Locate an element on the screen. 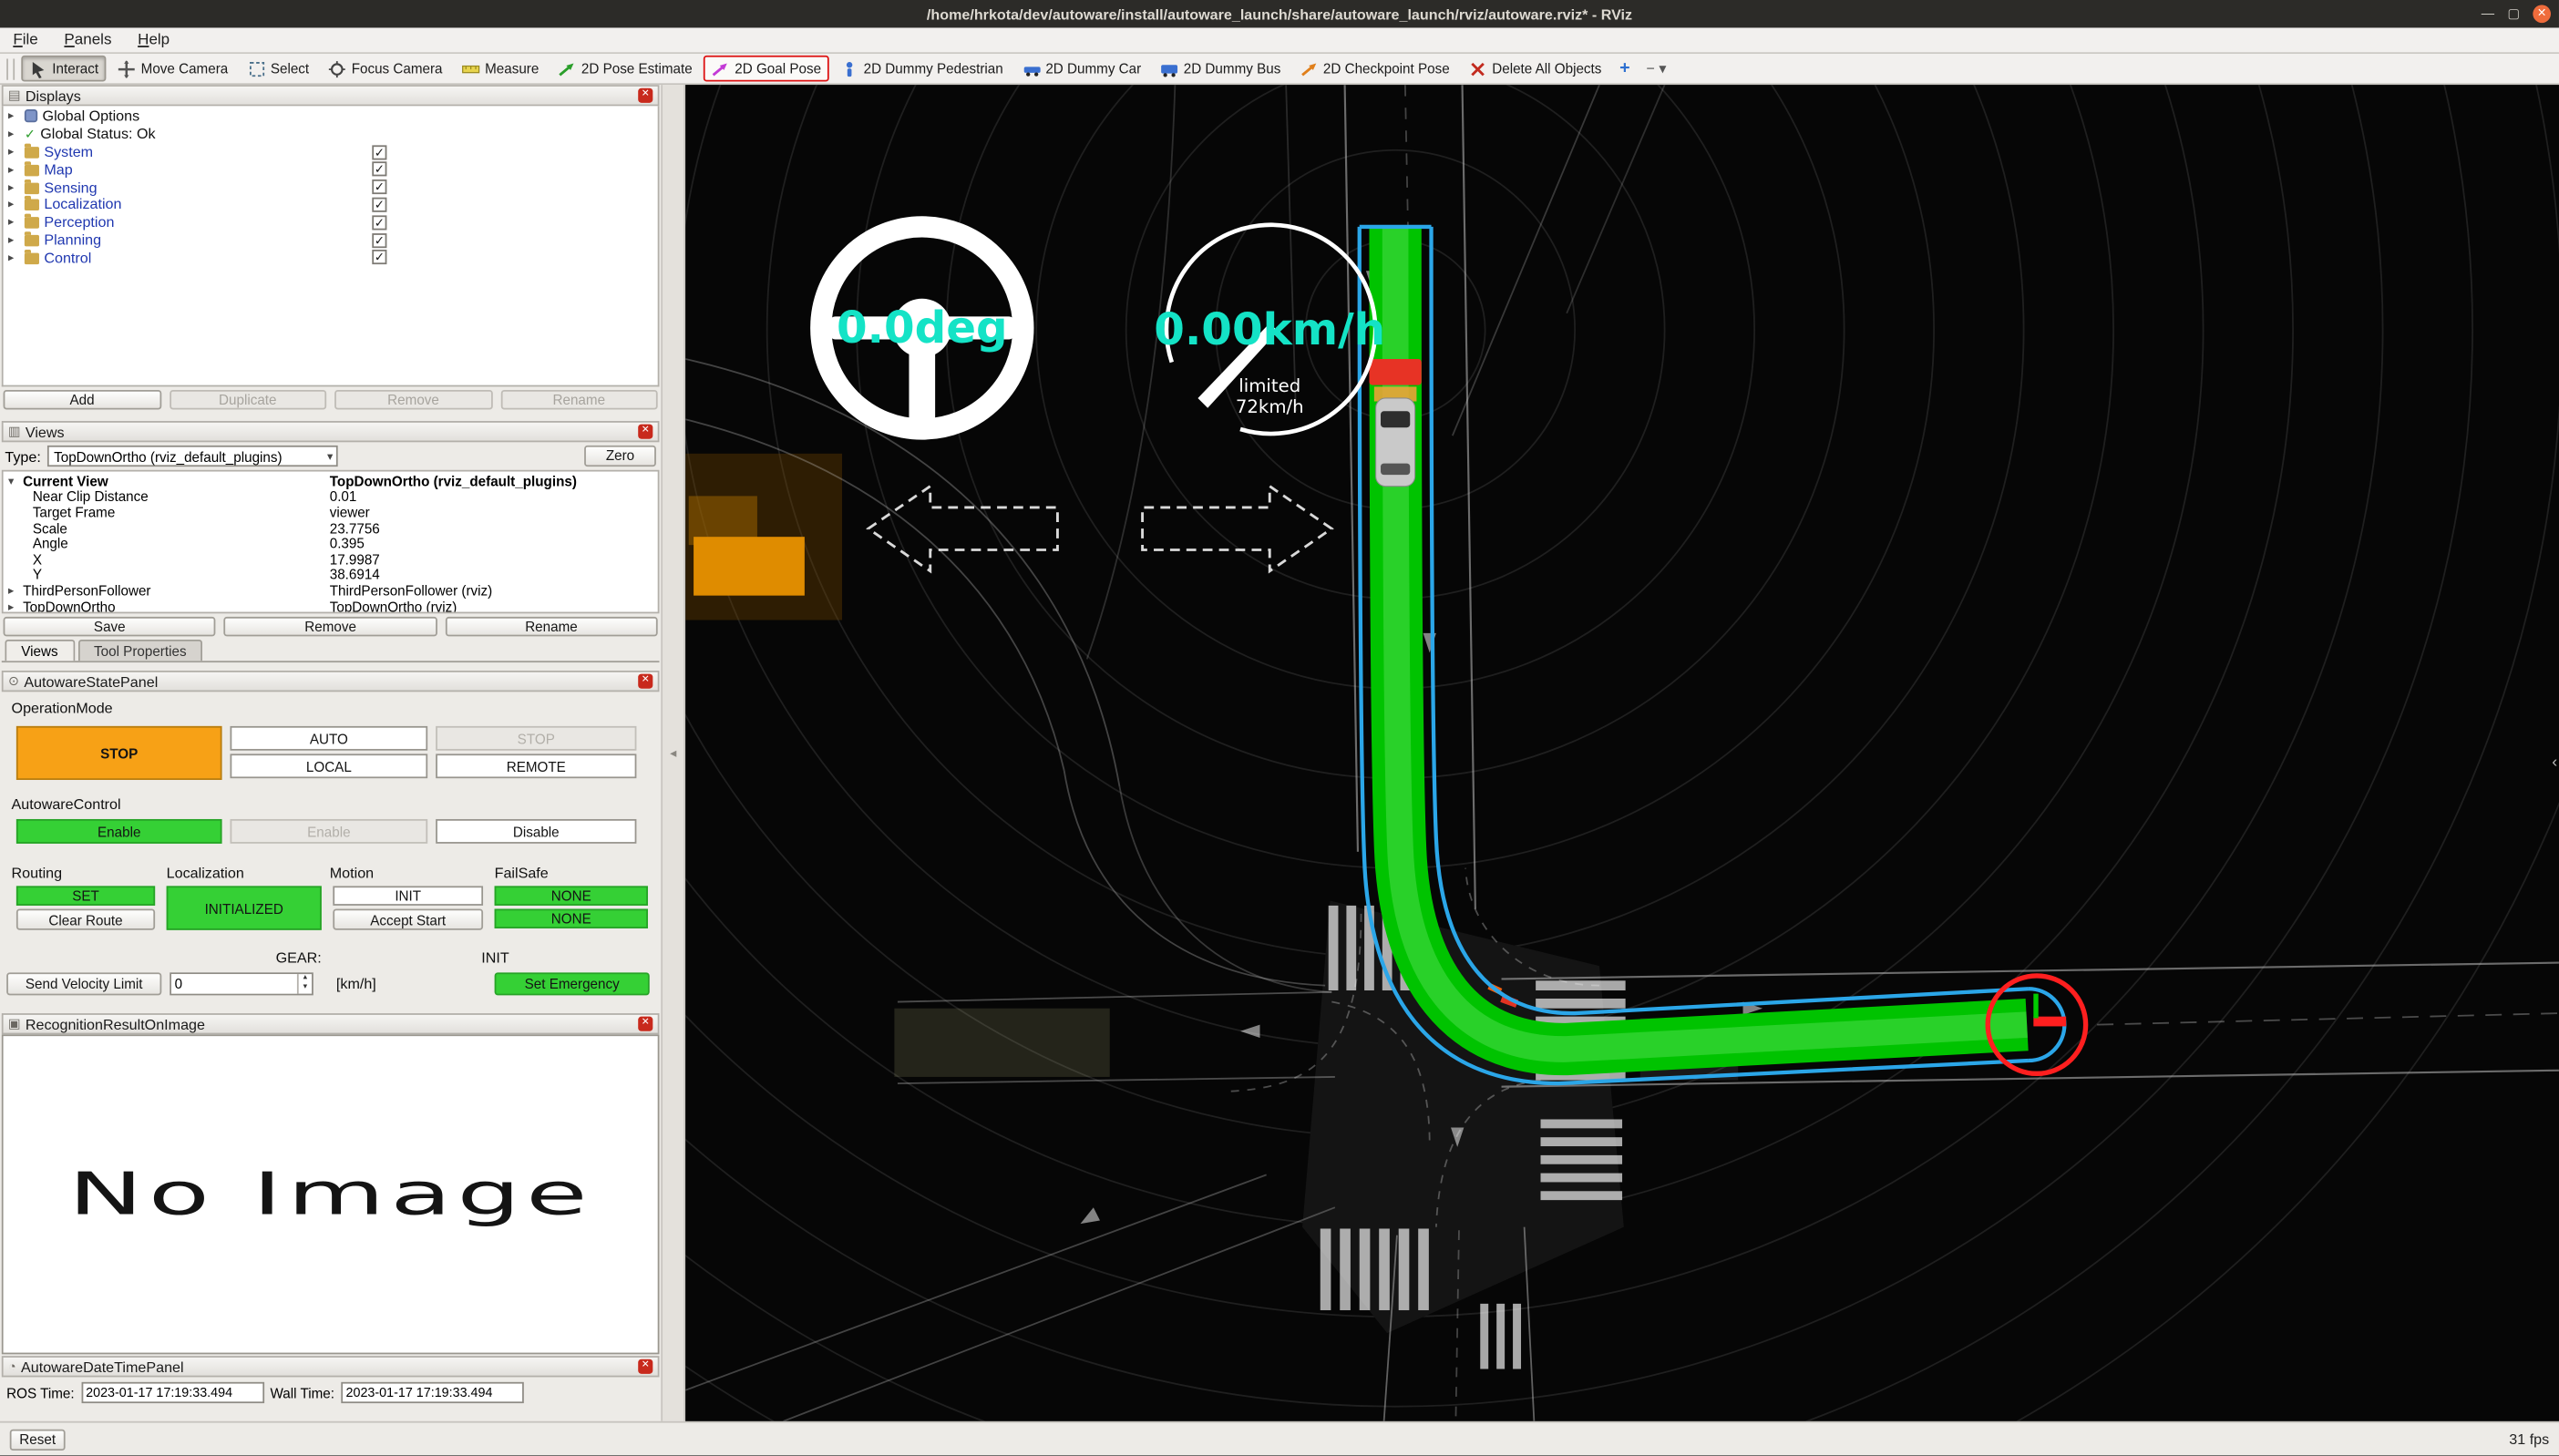 The image size is (2559, 1456). clear-route-button: Clear Route is located at coordinates (85, 919).